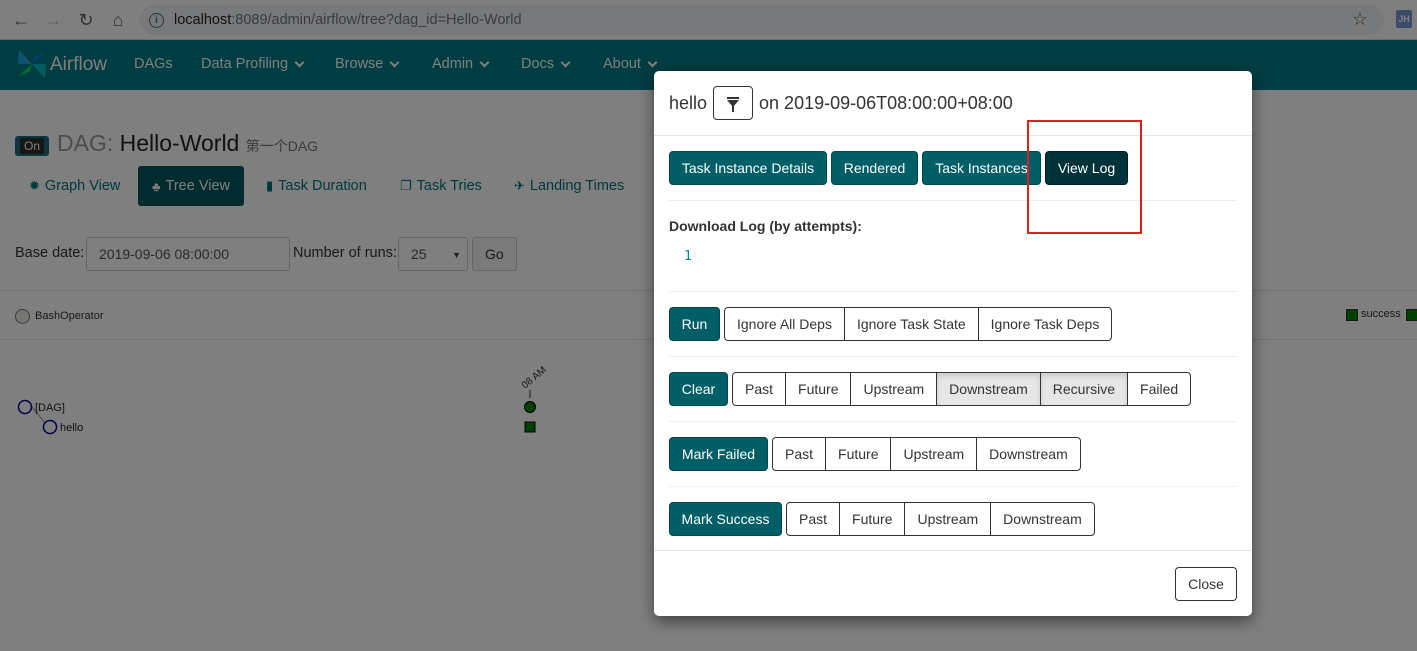  I want to click on modal-footer-divider, so click(953, 550).